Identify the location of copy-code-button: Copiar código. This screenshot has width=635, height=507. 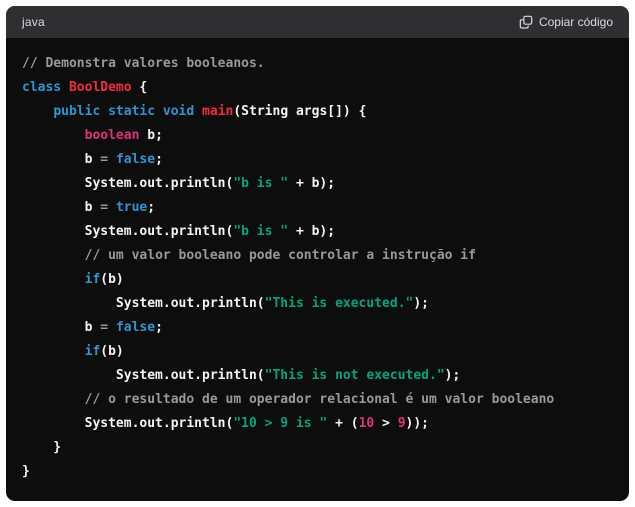
(566, 22).